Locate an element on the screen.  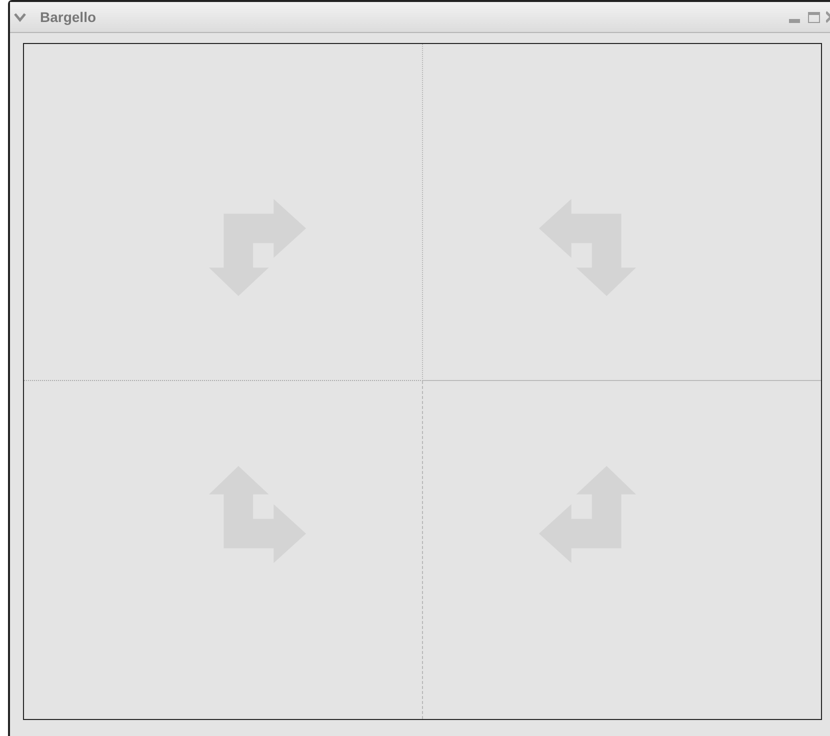
chevron-down-icon is located at coordinates (20, 17).